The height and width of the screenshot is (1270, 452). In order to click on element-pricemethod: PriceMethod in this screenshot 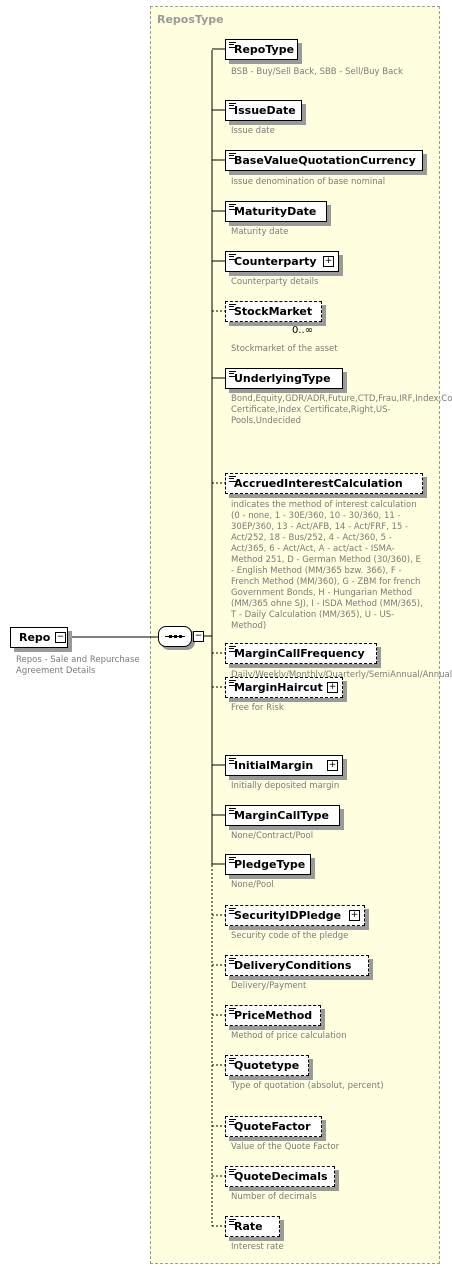, I will do `click(273, 1015)`.